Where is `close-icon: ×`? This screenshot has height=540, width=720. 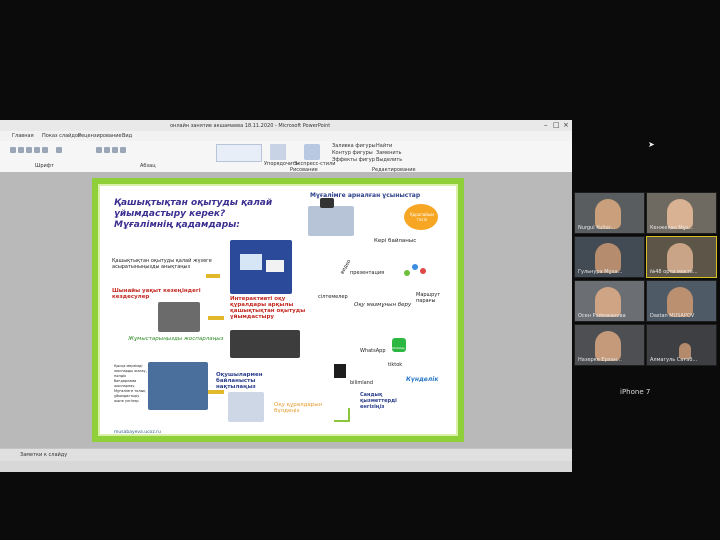
close-icon: × is located at coordinates (566, 125).